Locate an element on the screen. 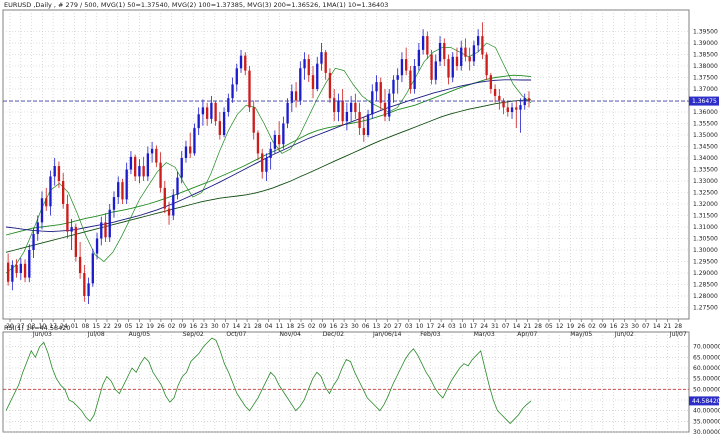 This screenshot has height=434, width=720. month-label: Jul/07 is located at coordinates (678, 334).